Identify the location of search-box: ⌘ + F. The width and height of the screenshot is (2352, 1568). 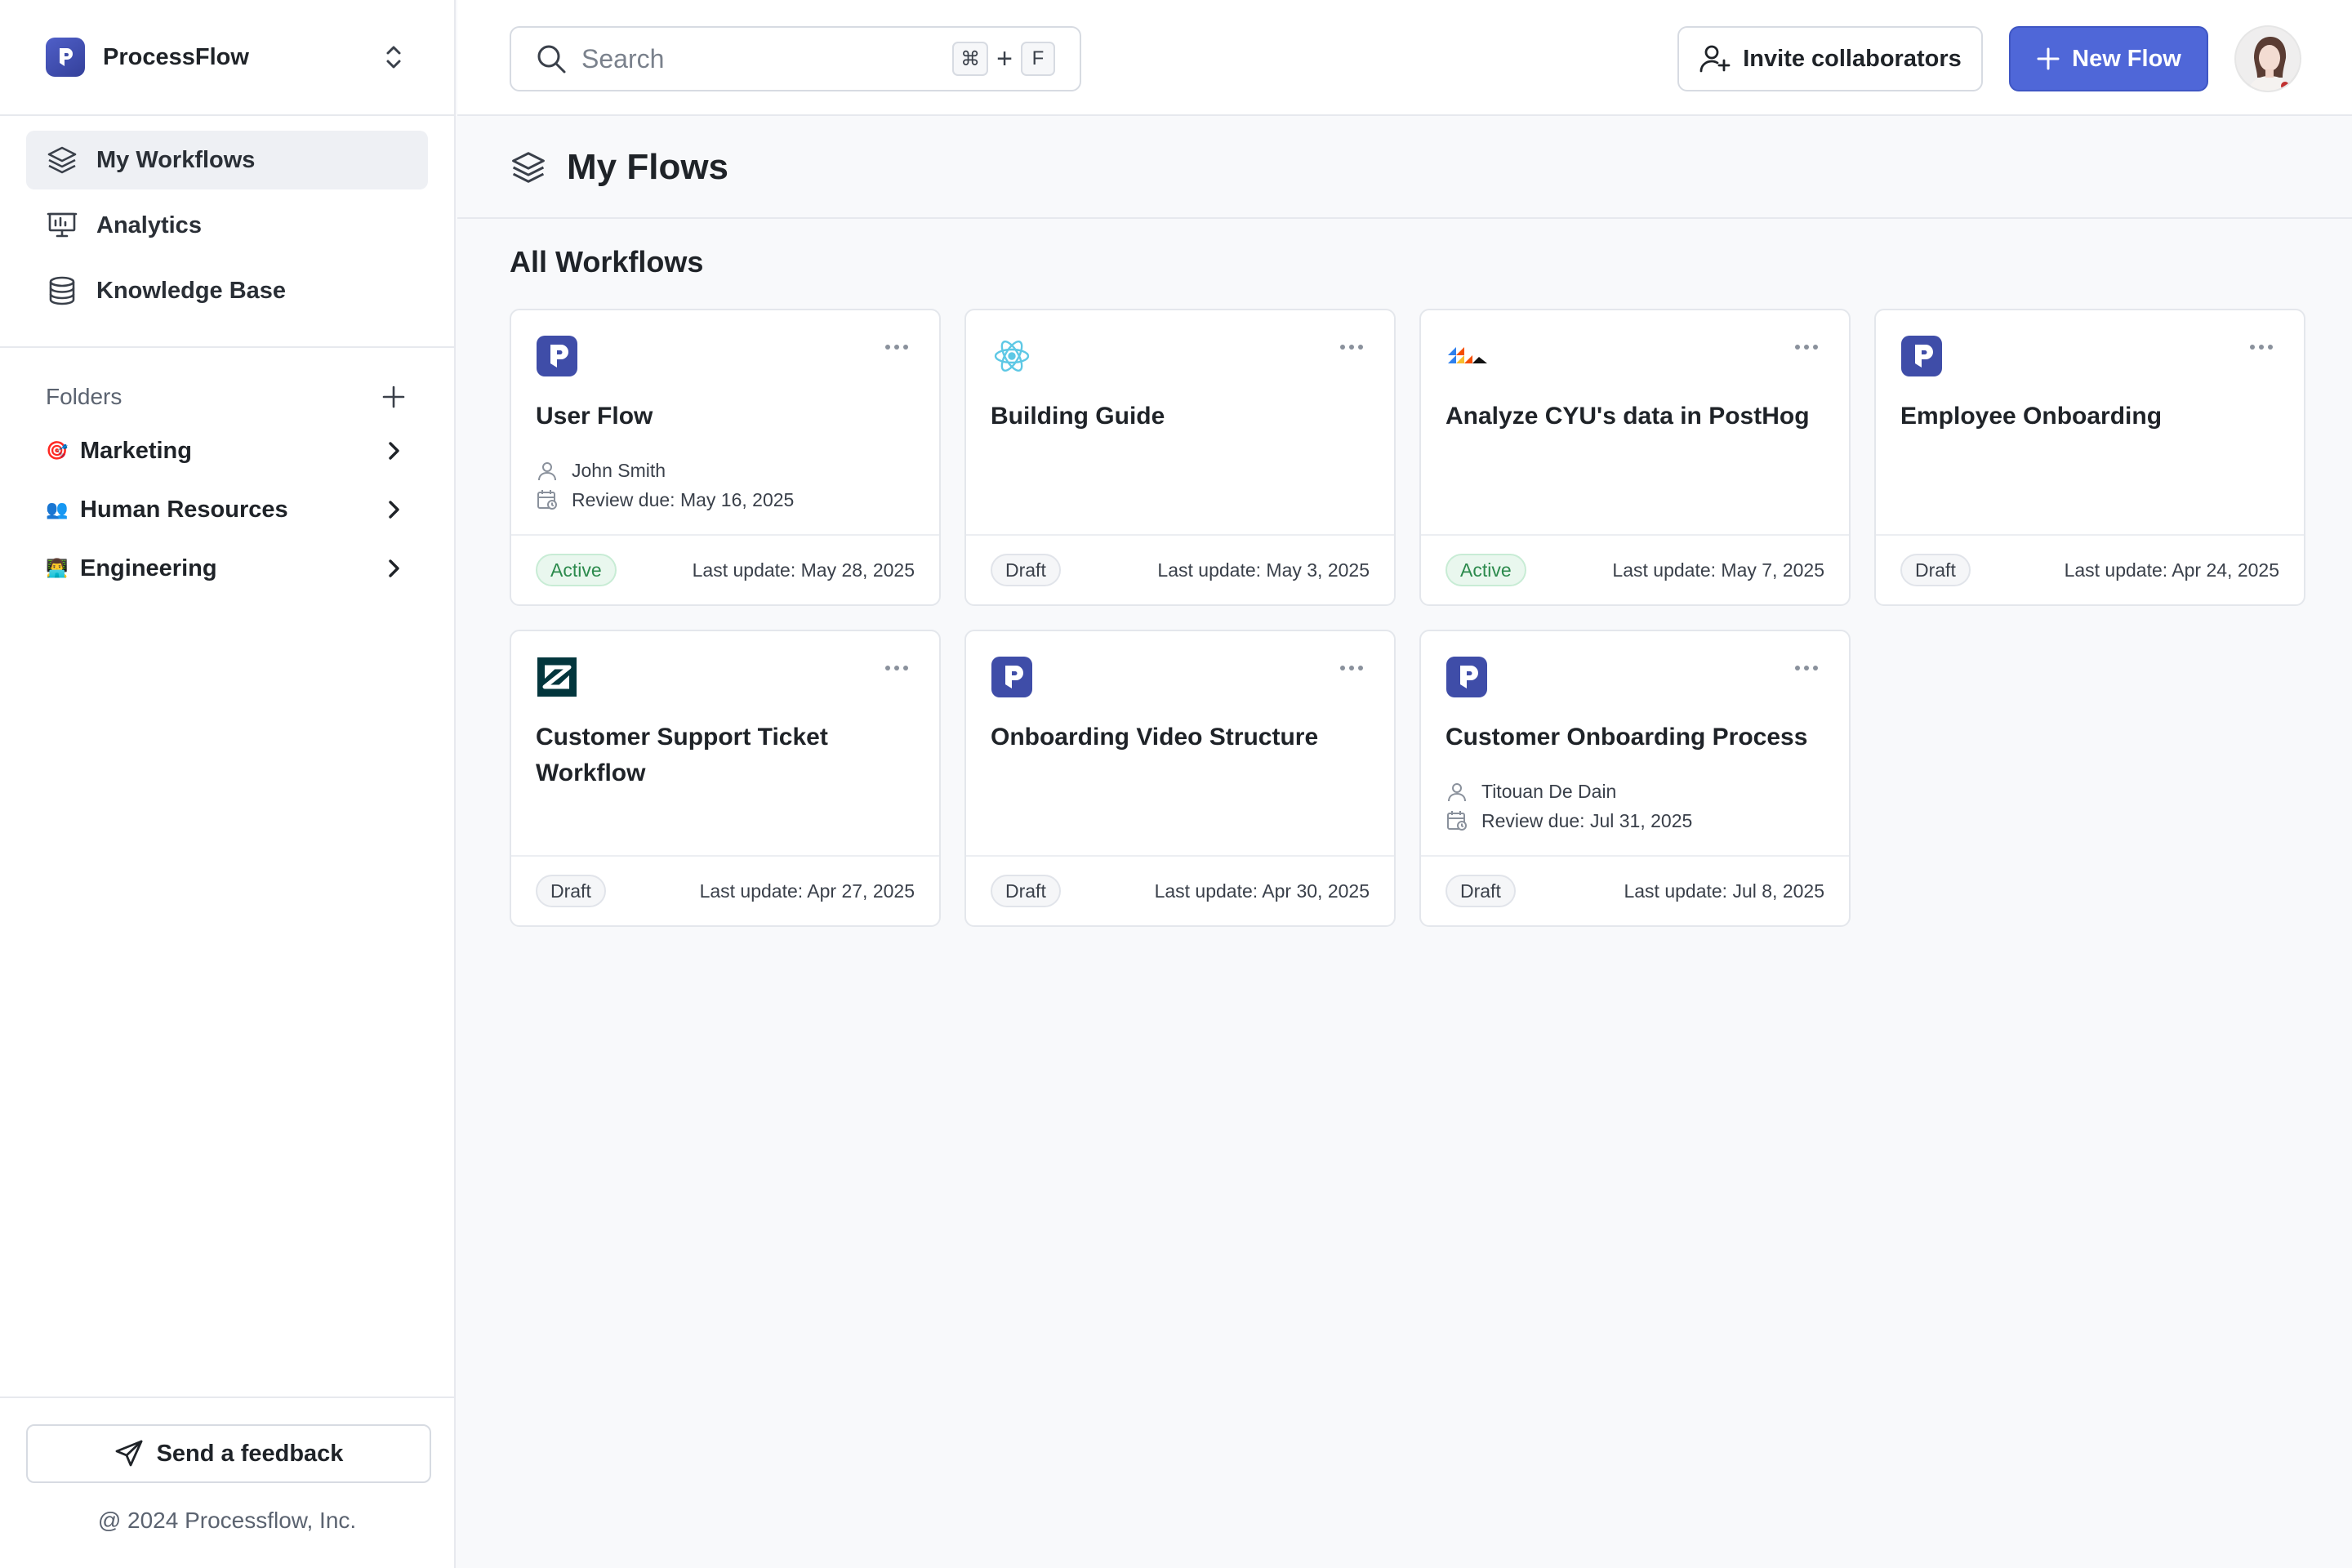
(795, 58).